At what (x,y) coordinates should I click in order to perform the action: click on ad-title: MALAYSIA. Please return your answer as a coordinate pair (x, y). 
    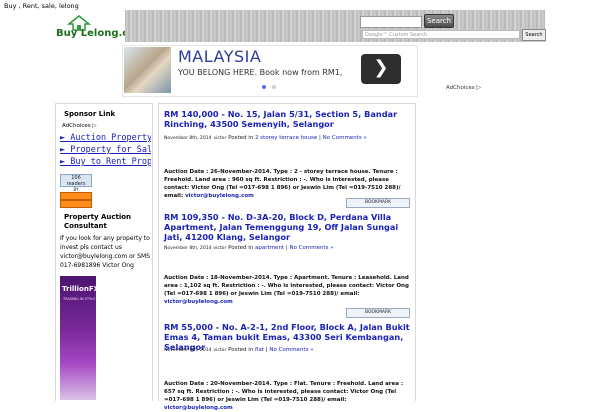
    Looking at the image, I should click on (219, 56).